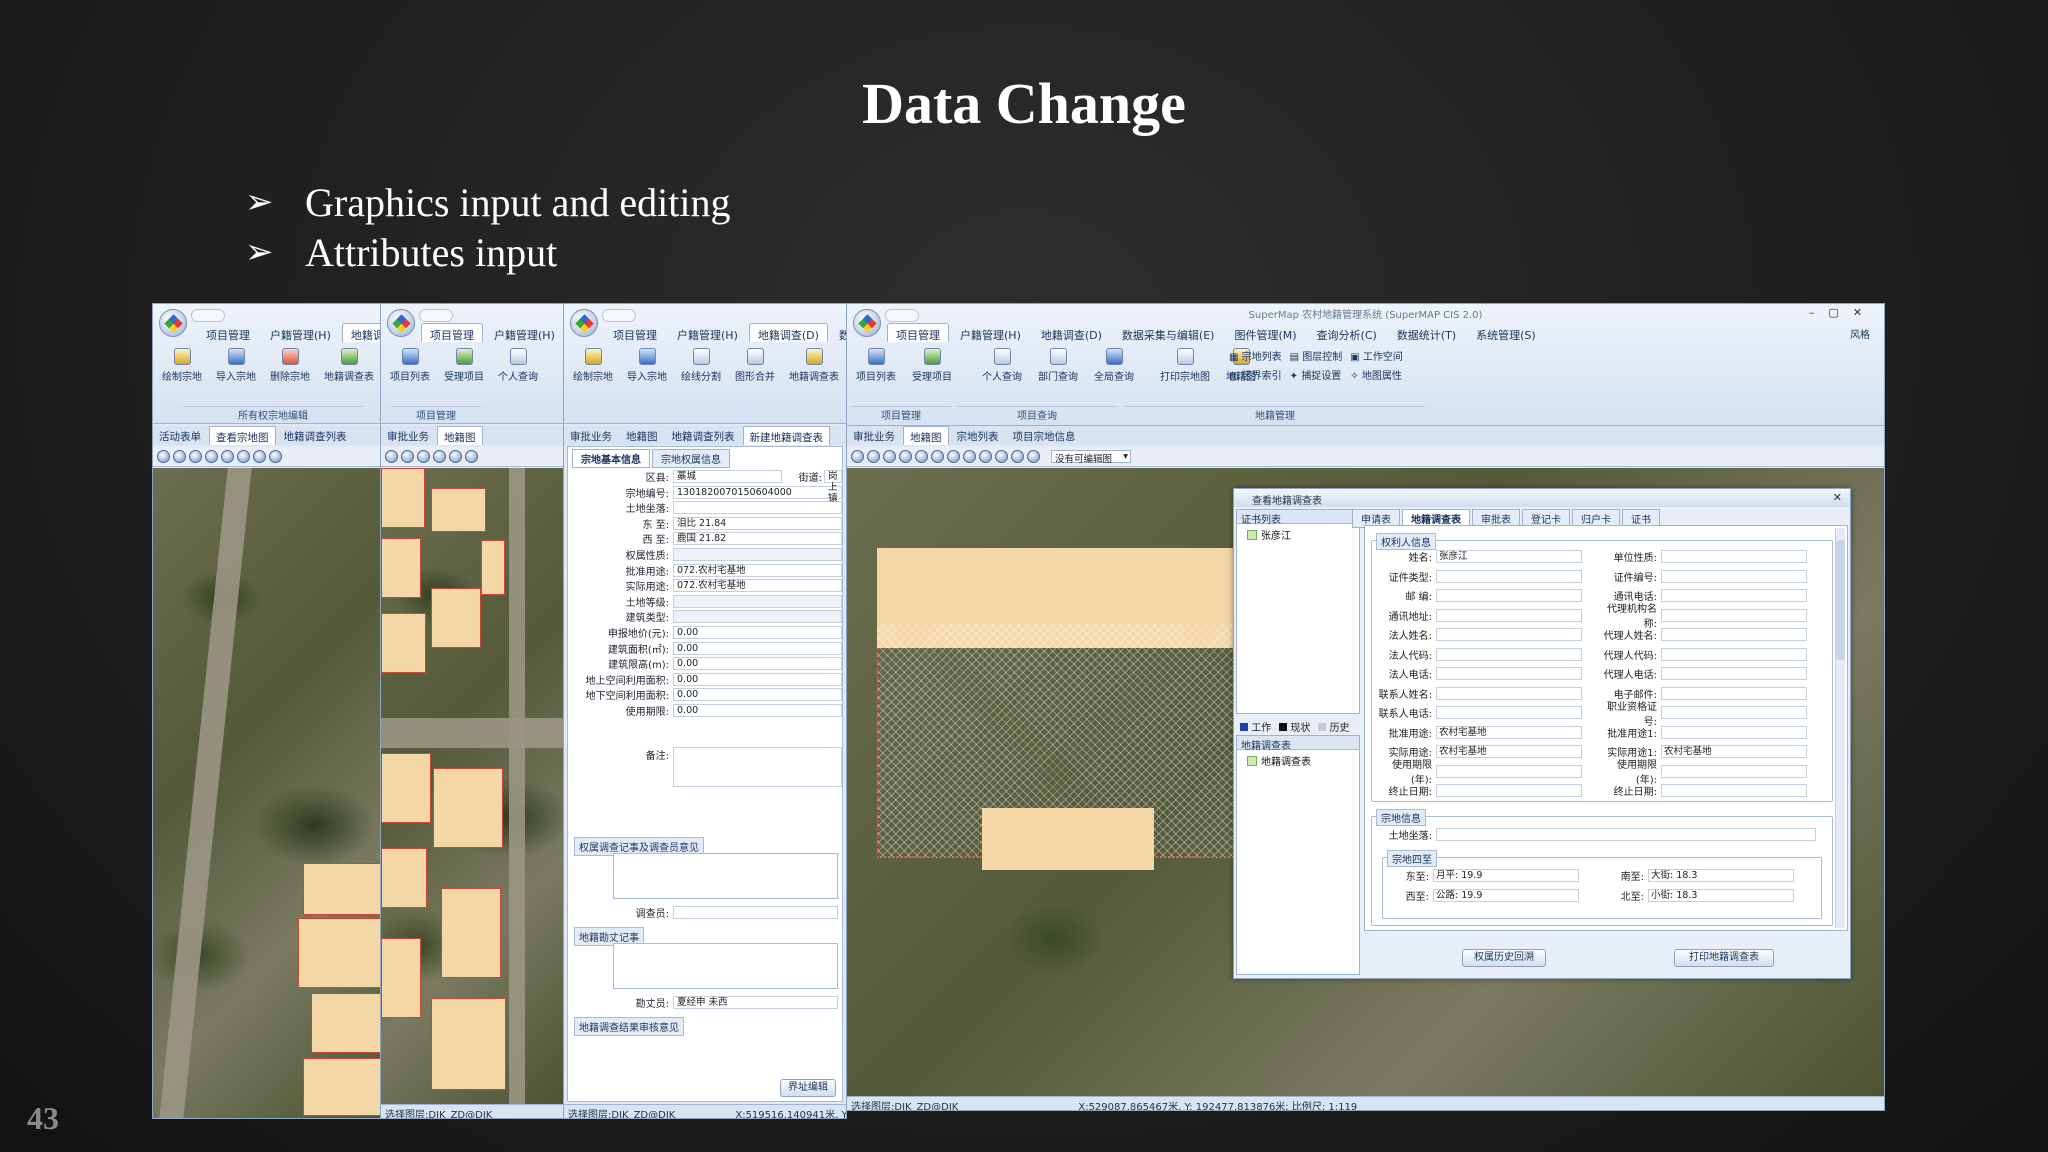 This screenshot has height=1152, width=2048. Describe the element at coordinates (757, 523) in the screenshot. I see `field-input: 泪比 21.84` at that location.